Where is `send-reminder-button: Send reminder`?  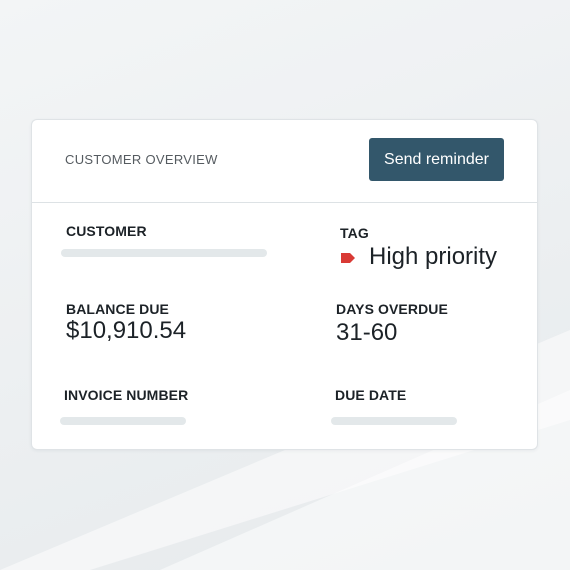 send-reminder-button: Send reminder is located at coordinates (436, 159).